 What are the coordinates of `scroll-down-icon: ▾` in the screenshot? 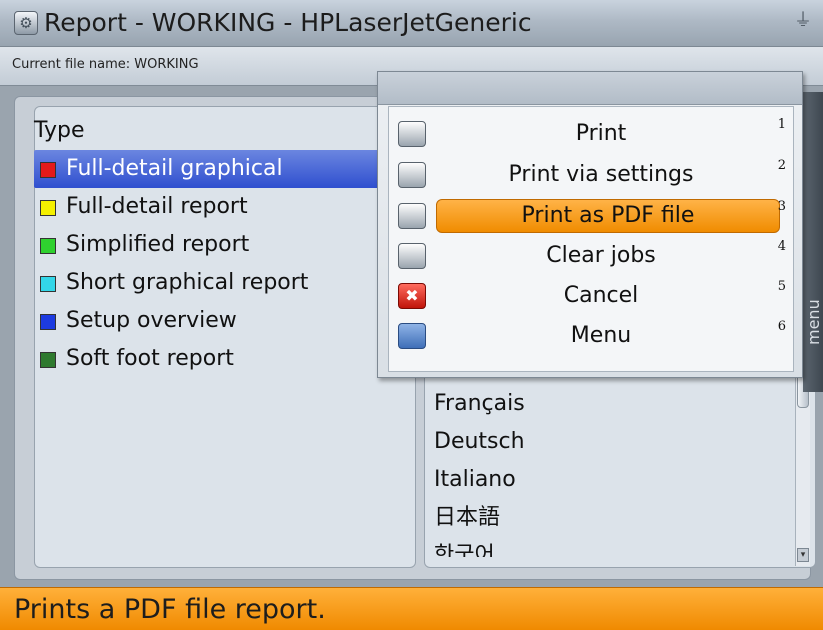 It's located at (803, 555).